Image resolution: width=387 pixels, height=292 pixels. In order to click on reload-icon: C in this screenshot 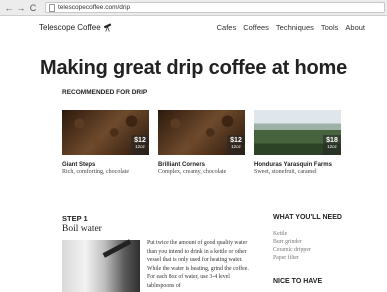, I will do `click(33, 8)`.